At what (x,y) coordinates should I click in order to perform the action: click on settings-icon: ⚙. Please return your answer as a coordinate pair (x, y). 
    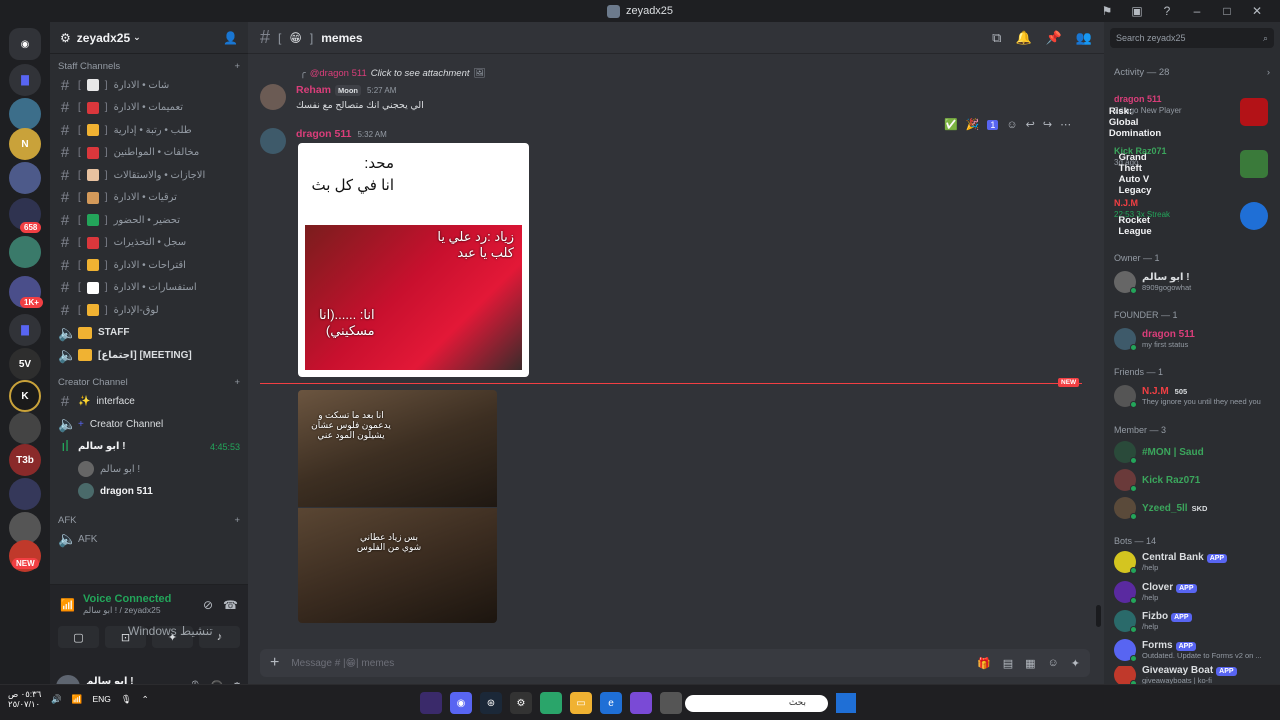
    Looking at the image, I should click on (521, 703).